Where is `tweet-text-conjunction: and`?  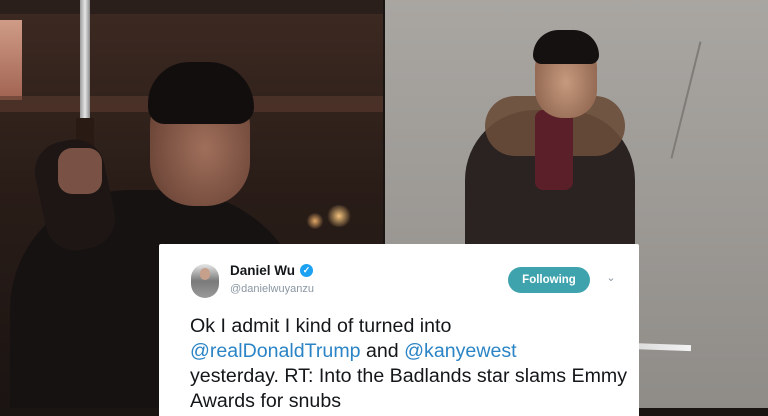 tweet-text-conjunction: and is located at coordinates (382, 351).